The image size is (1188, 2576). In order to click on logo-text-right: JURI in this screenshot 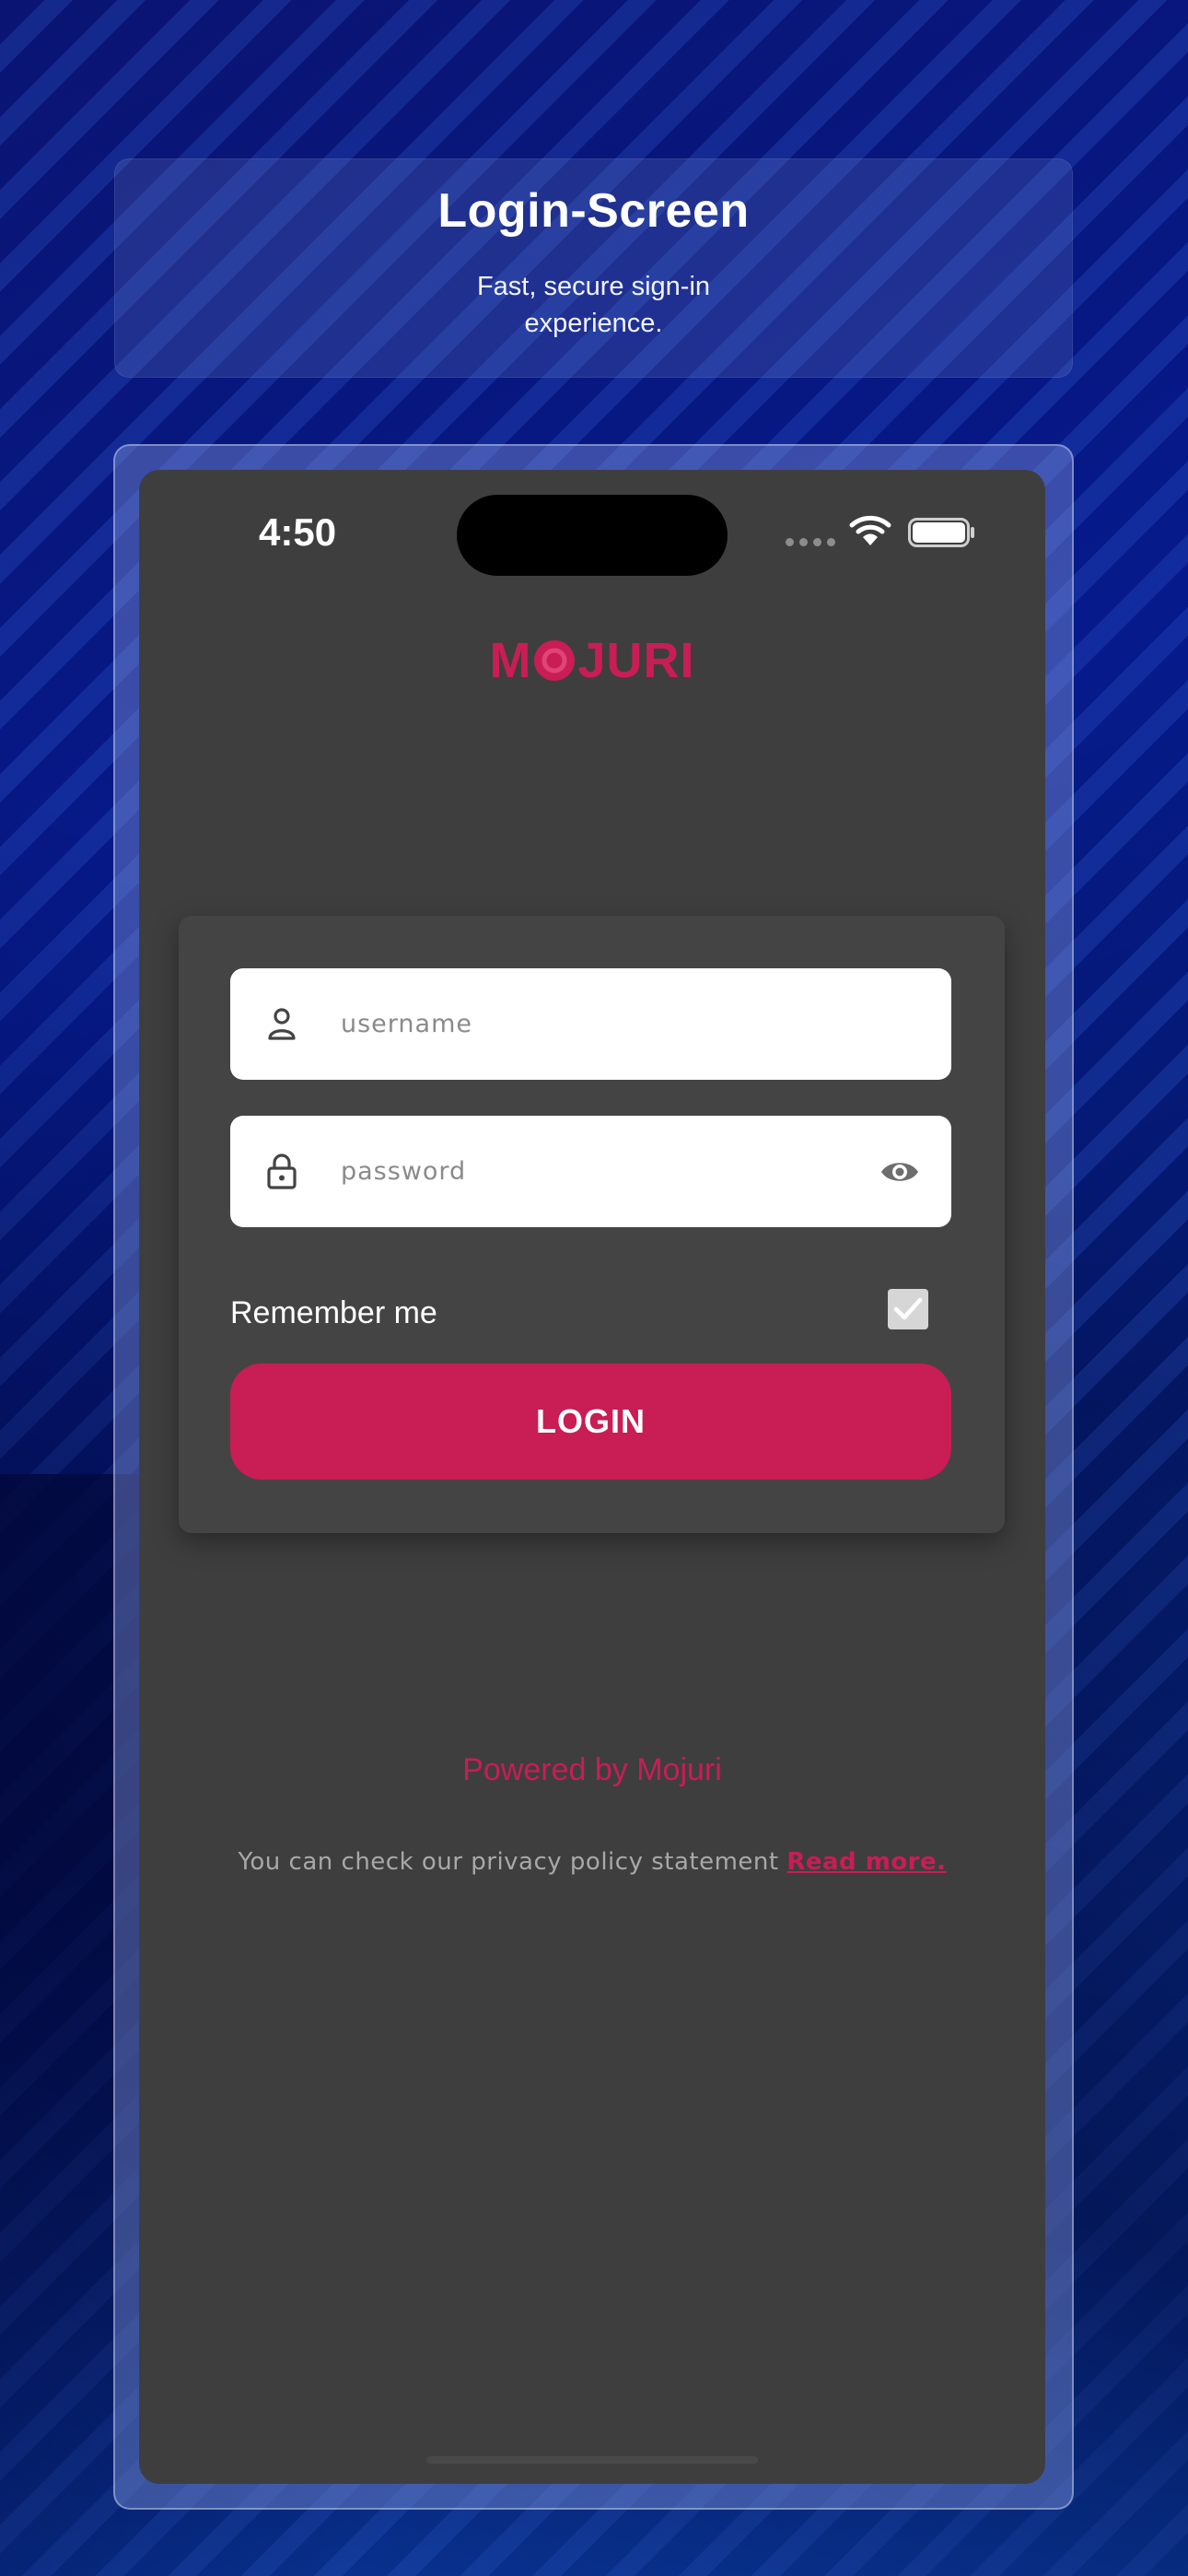, I will do `click(636, 660)`.